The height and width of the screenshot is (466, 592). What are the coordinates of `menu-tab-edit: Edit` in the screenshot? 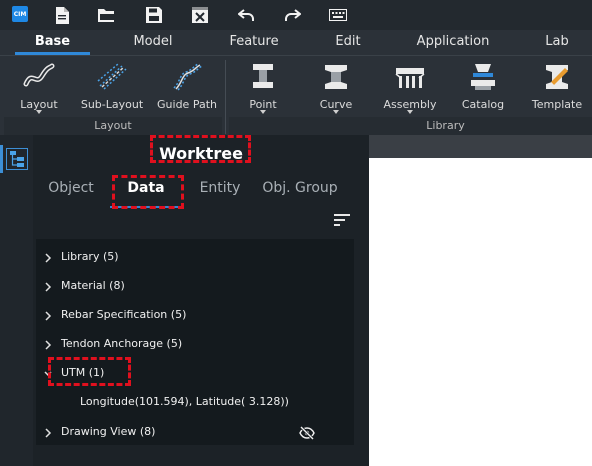 It's located at (348, 42).